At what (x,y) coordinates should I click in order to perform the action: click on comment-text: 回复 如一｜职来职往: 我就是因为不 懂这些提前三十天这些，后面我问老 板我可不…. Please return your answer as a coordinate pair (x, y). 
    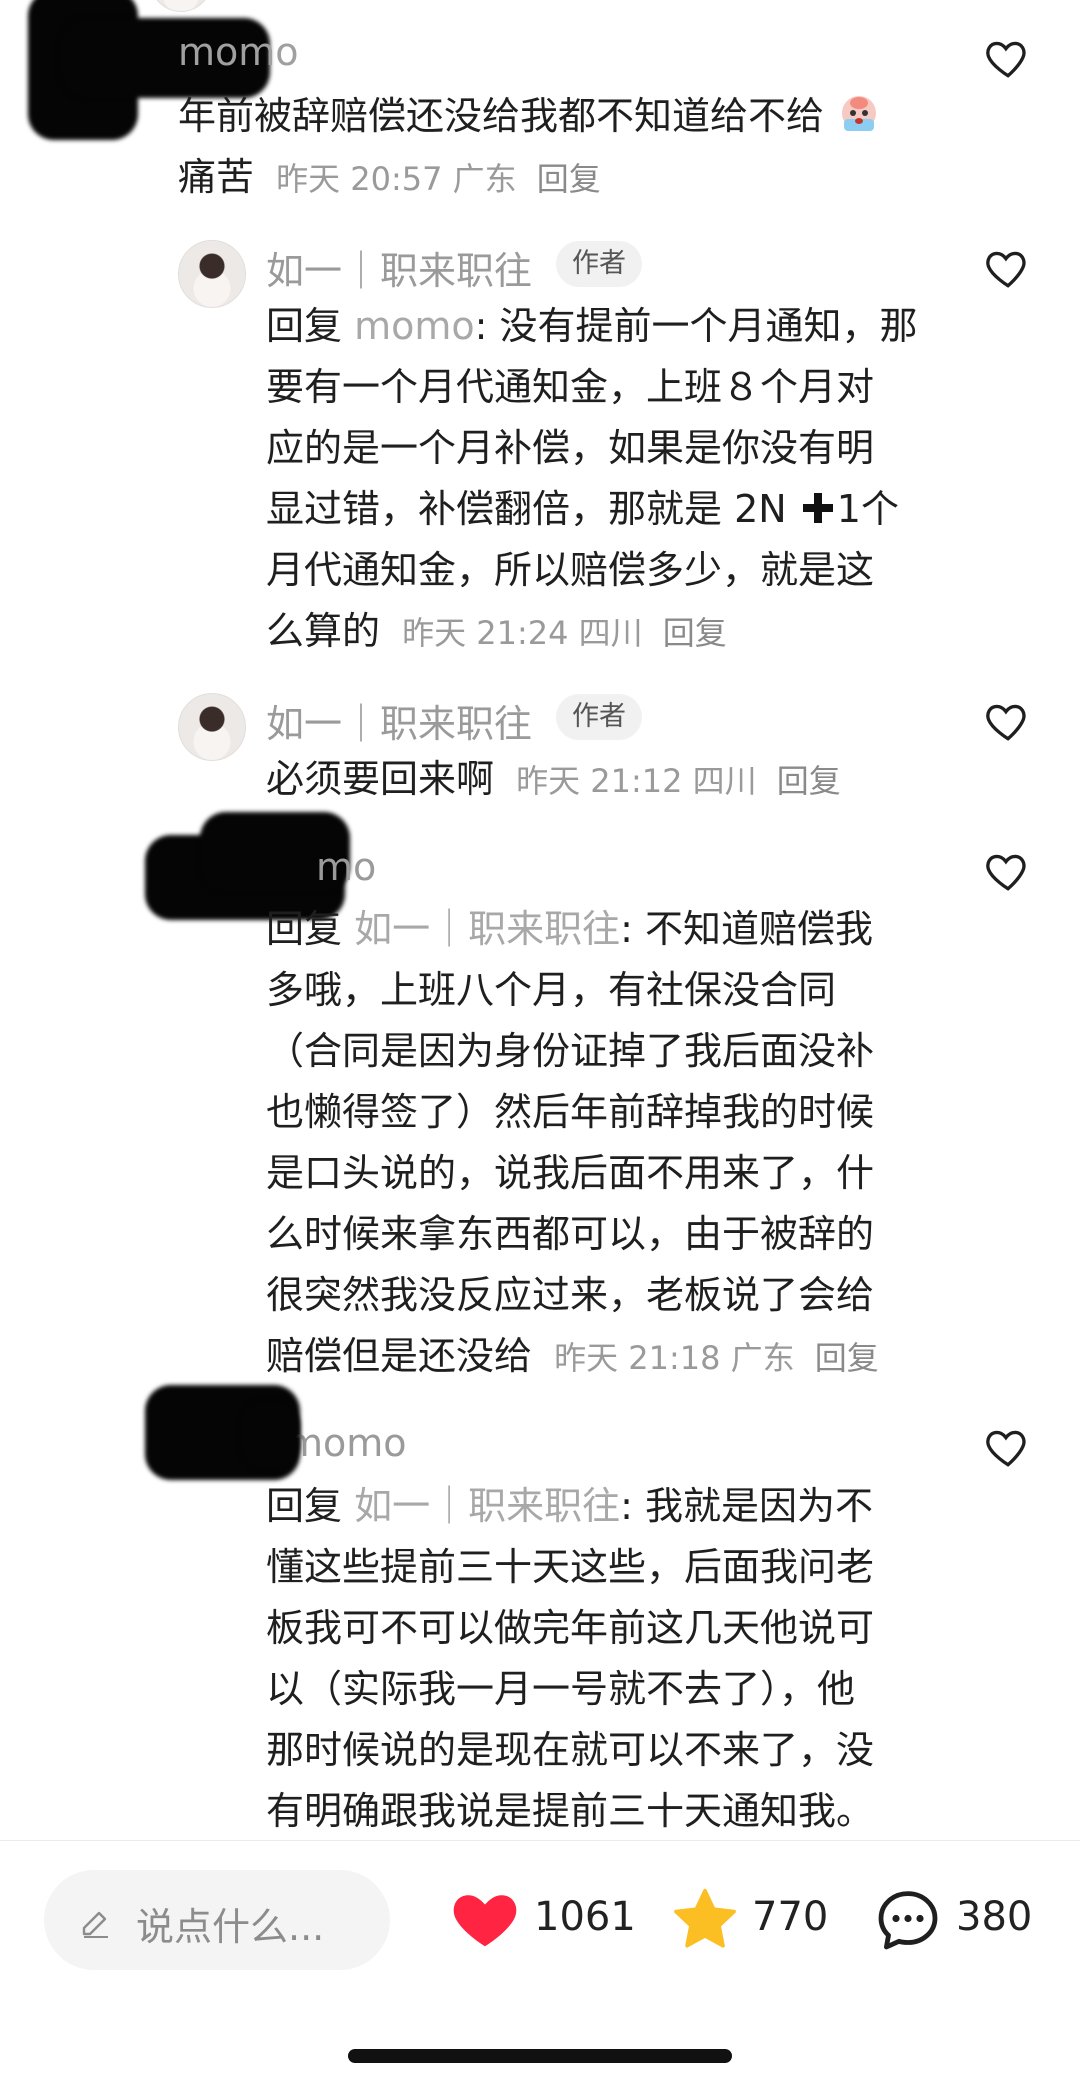
    Looking at the image, I should click on (616, 1659).